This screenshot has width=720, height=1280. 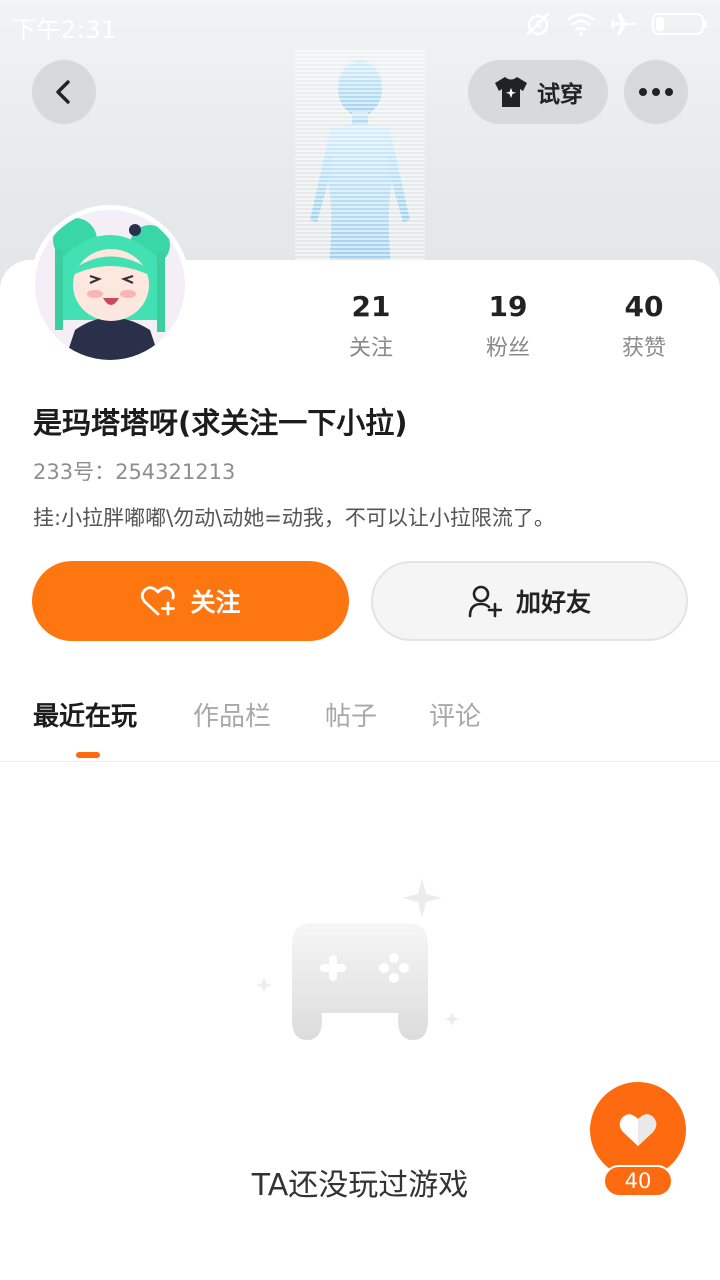 What do you see at coordinates (508, 306) in the screenshot?
I see `stat-value: 19` at bounding box center [508, 306].